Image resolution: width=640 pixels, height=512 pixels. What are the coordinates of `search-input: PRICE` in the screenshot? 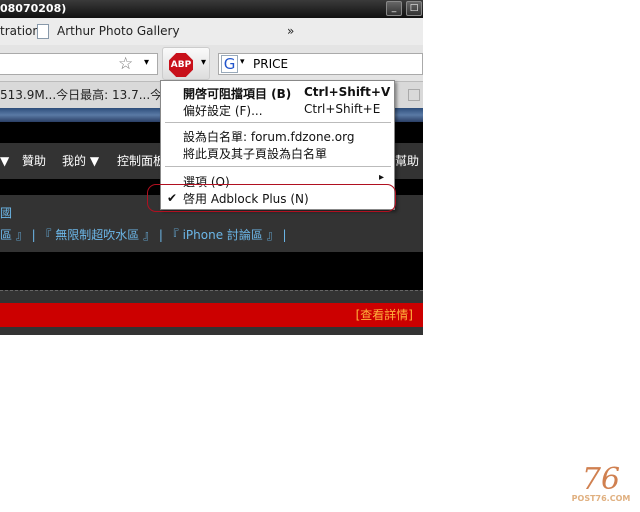 It's located at (270, 64).